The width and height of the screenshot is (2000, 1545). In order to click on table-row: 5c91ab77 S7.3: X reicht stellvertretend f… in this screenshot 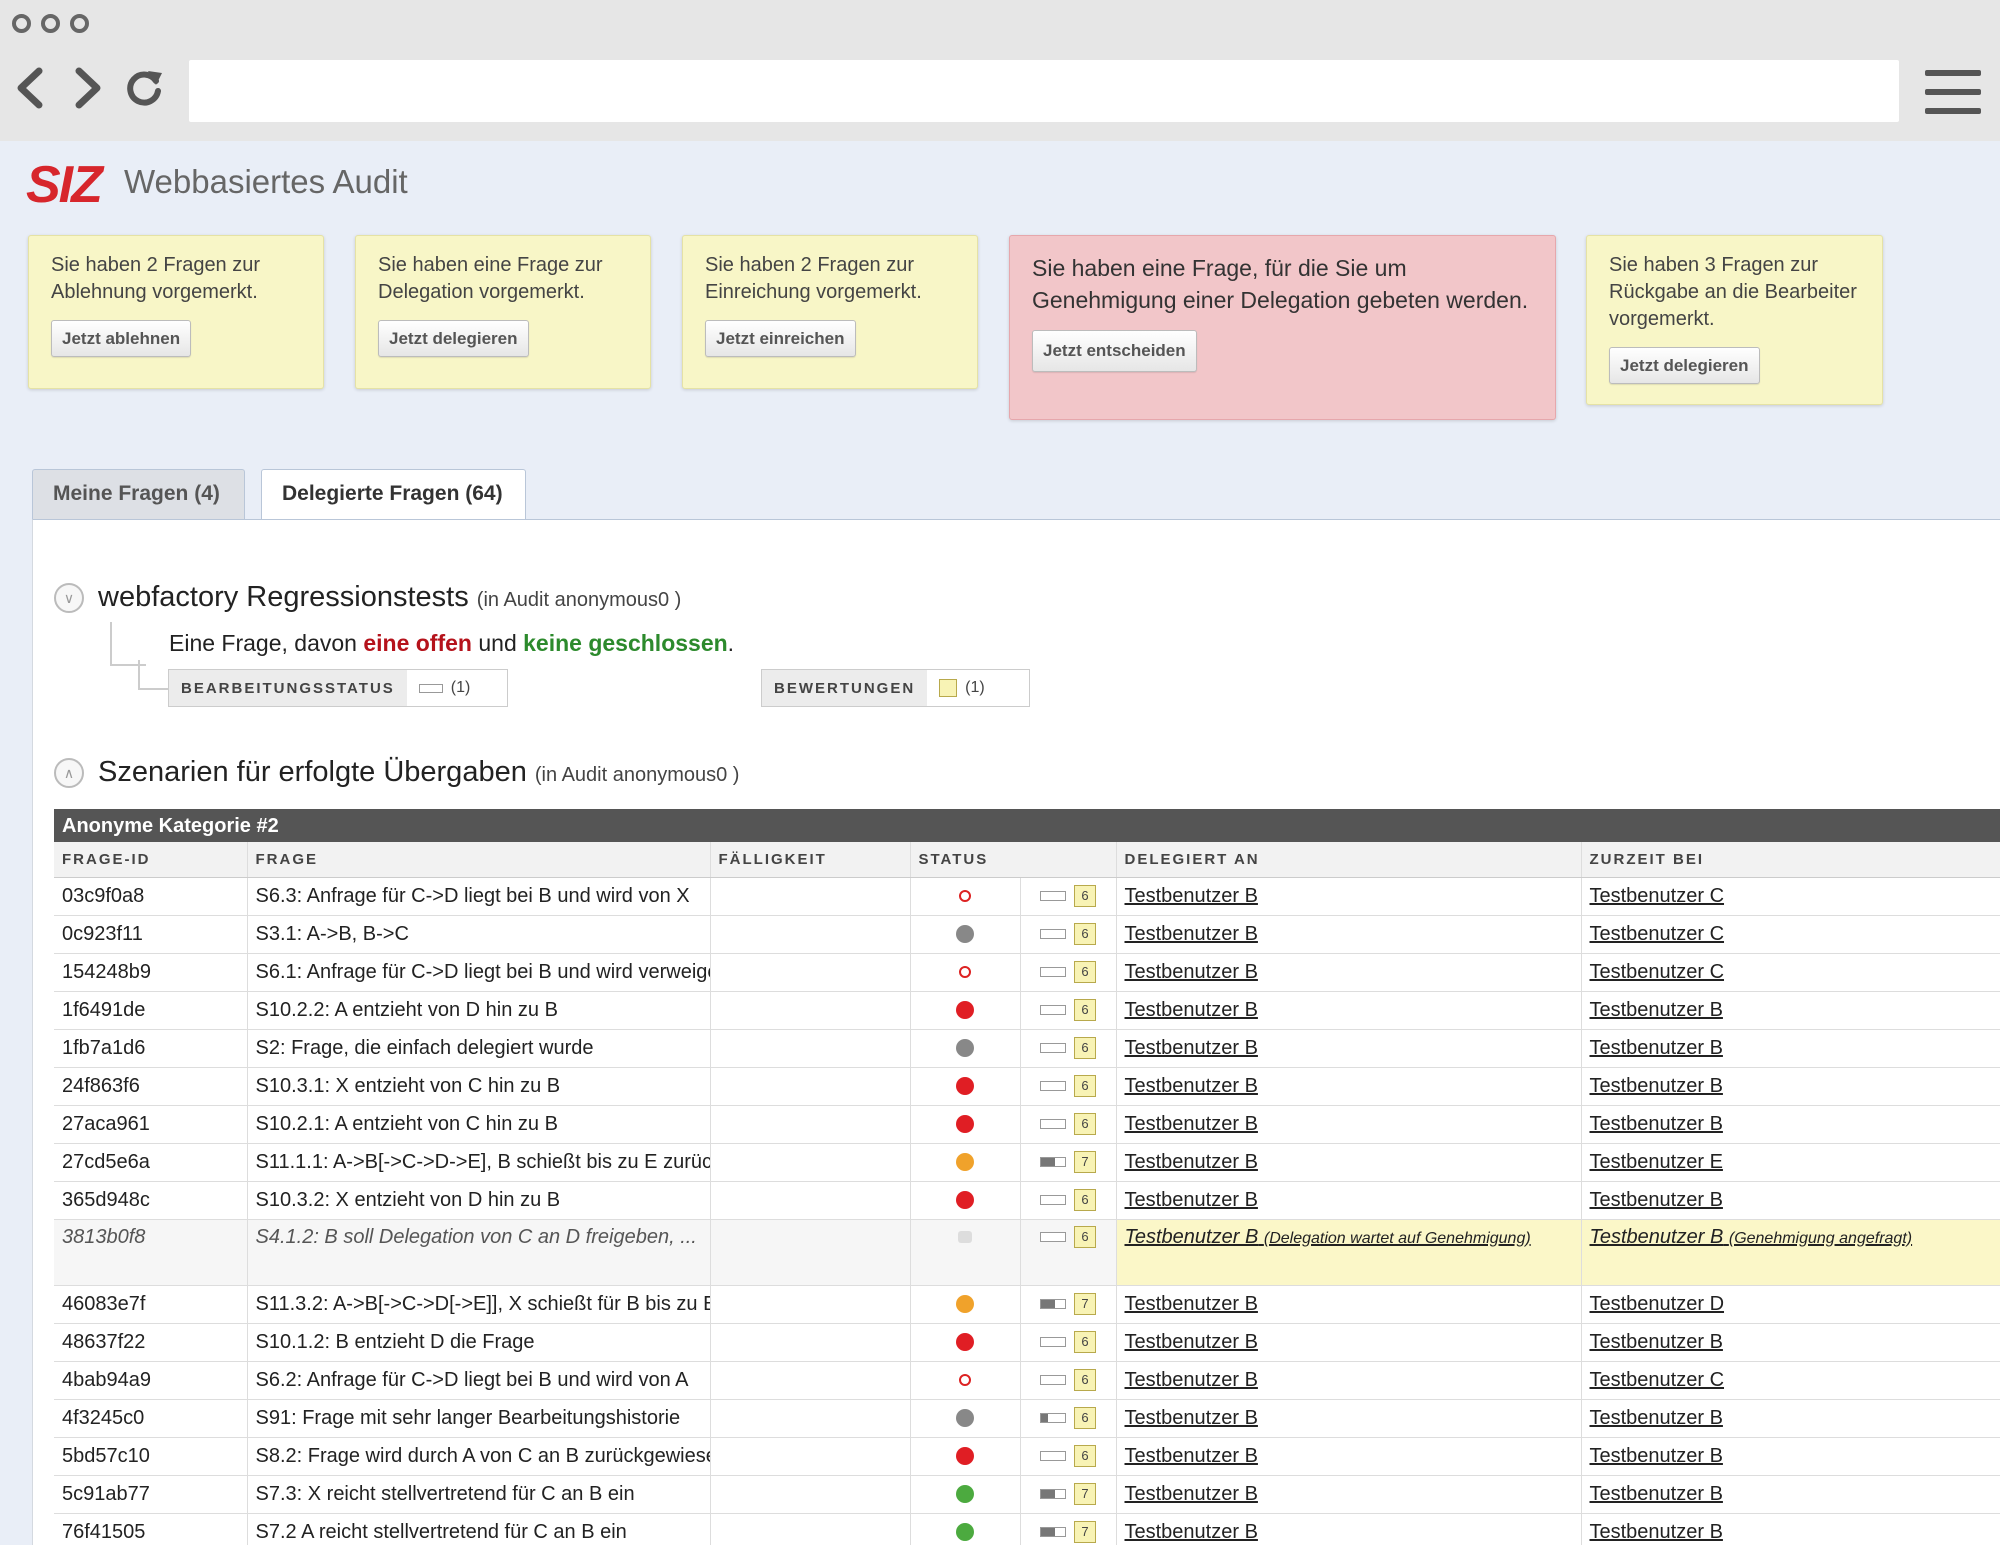, I will do `click(1027, 1494)`.